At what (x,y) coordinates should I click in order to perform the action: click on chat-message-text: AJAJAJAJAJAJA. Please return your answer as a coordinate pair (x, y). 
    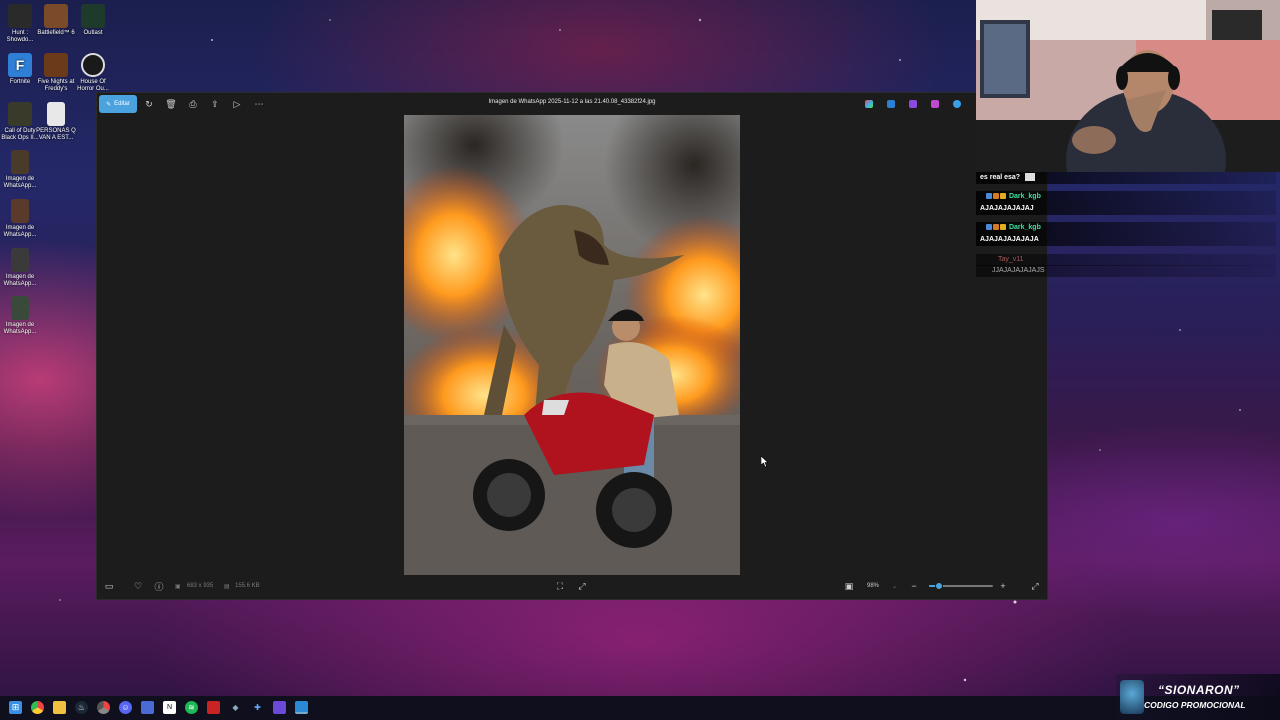
    Looking at the image, I should click on (1009, 239).